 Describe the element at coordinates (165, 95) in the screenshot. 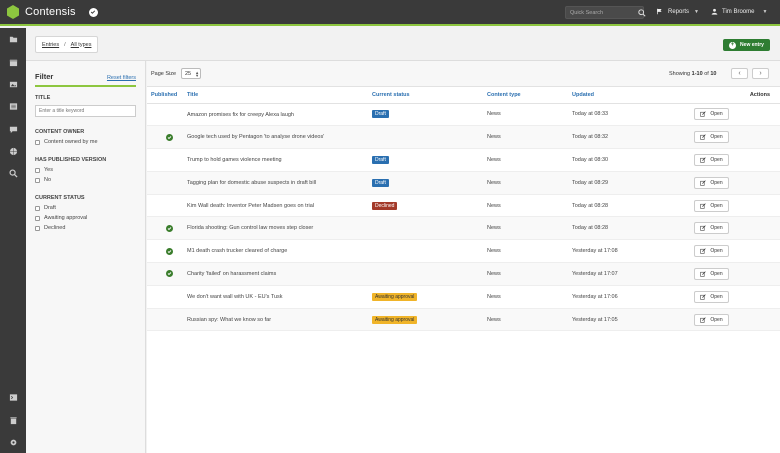

I see `col-published: Published` at that location.